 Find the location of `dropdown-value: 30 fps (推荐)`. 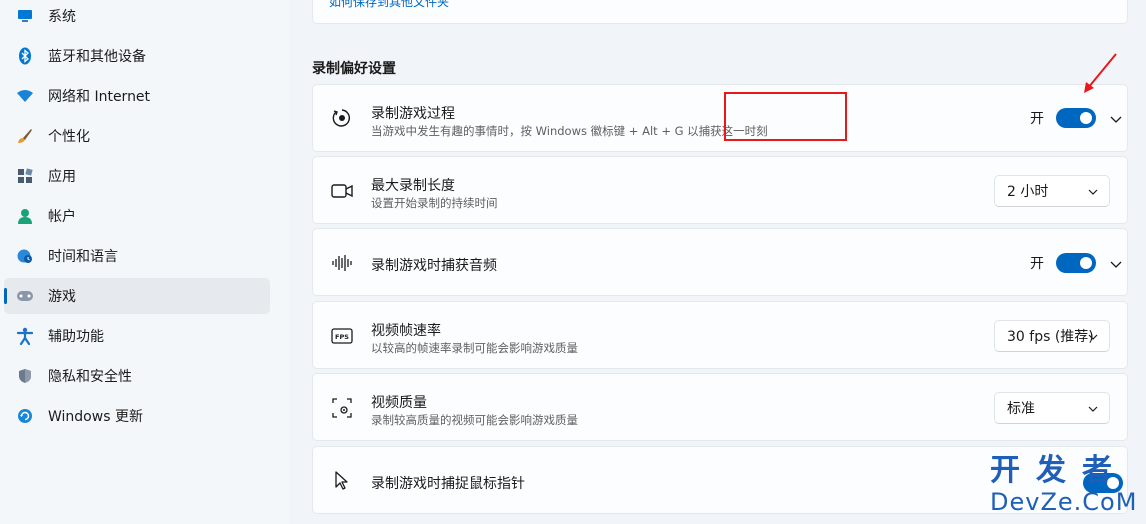

dropdown-value: 30 fps (推荐) is located at coordinates (1050, 337).